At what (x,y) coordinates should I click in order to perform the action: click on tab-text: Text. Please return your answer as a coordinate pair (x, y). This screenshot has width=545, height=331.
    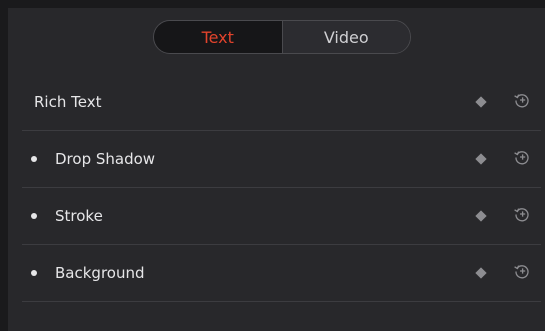
    Looking at the image, I should click on (218, 37).